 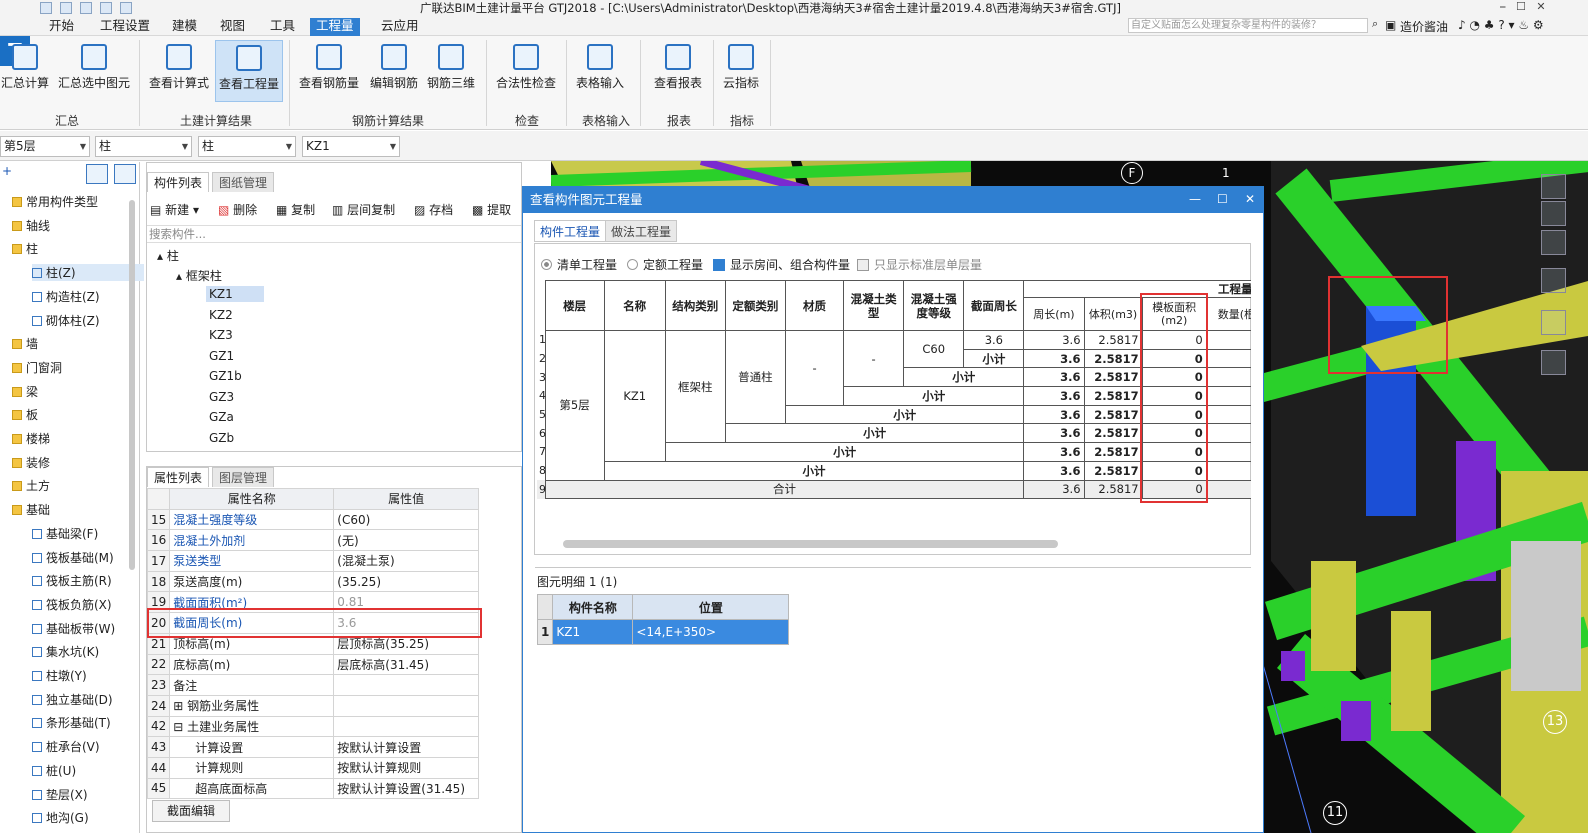 What do you see at coordinates (1250, 199) in the screenshot?
I see `close-icon: ✕` at bounding box center [1250, 199].